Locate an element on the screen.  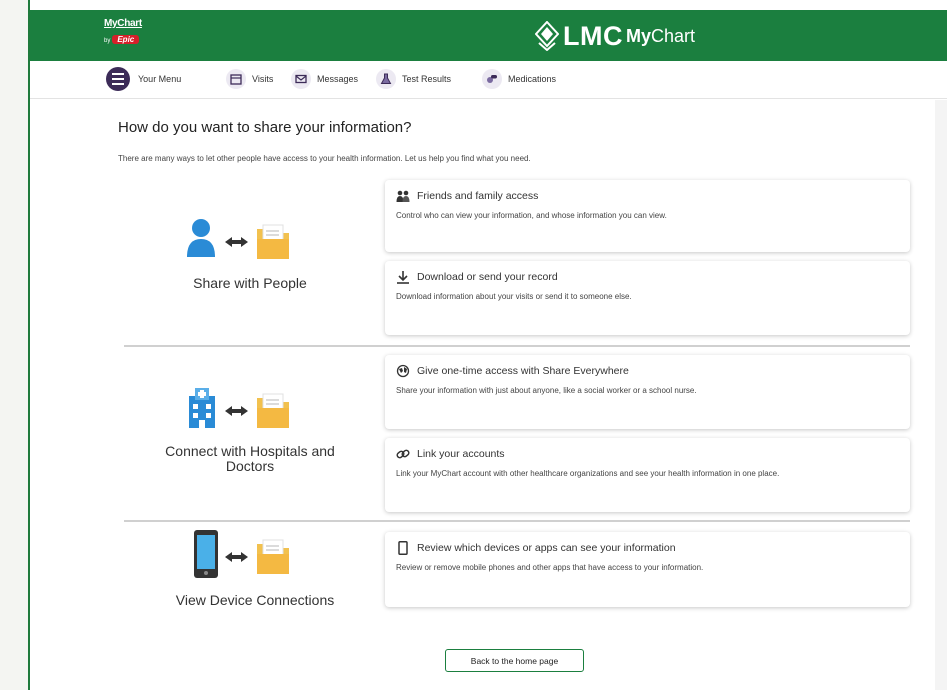
link-icon is located at coordinates (403, 454).